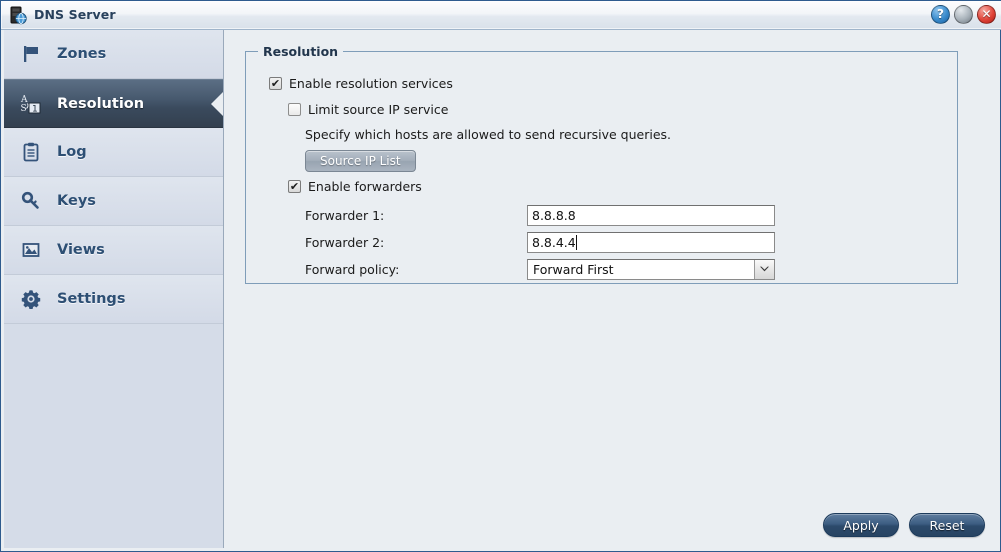  Describe the element at coordinates (217, 103) in the screenshot. I see `selected-indicator-arrow` at that location.